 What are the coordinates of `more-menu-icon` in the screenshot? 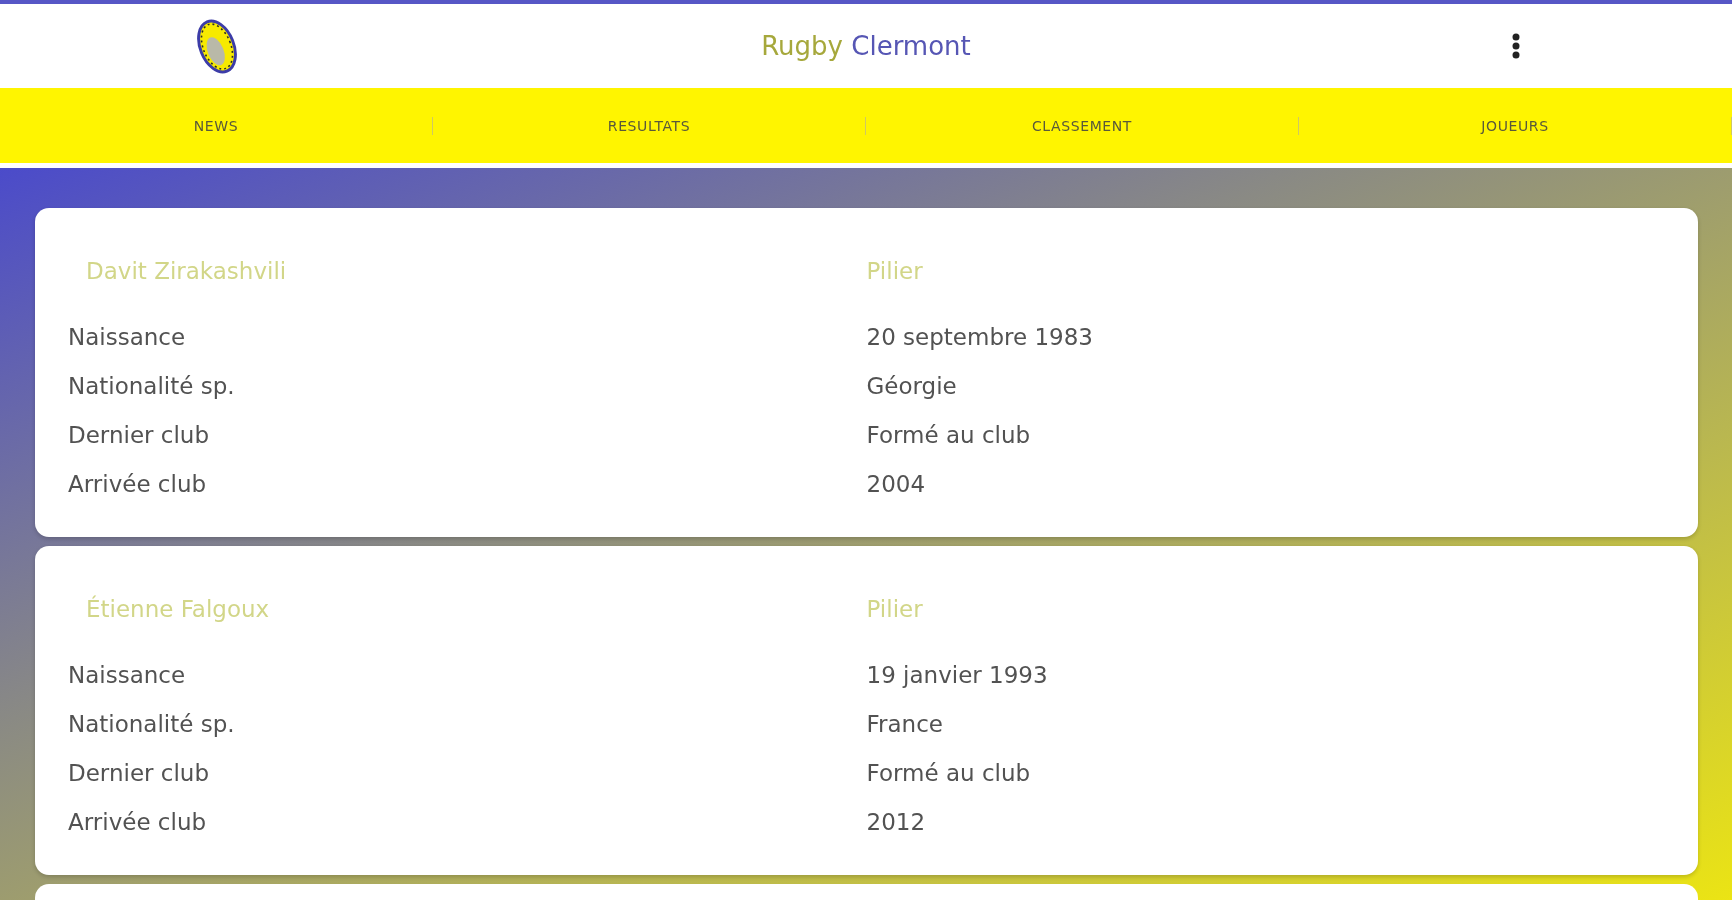 It's located at (1515, 46).